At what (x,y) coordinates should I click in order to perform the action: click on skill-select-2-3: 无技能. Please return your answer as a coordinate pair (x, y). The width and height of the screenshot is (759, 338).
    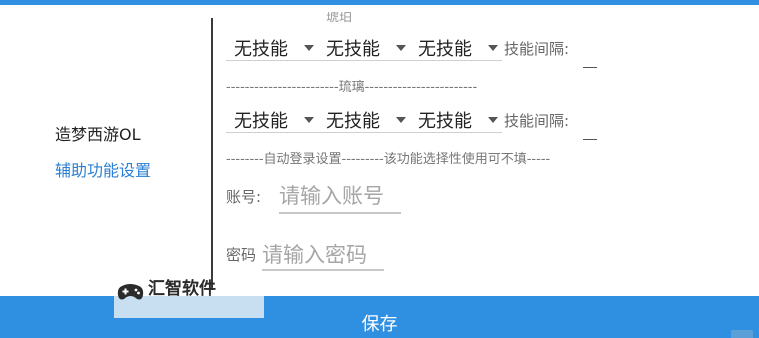
    Looking at the image, I should click on (456, 120).